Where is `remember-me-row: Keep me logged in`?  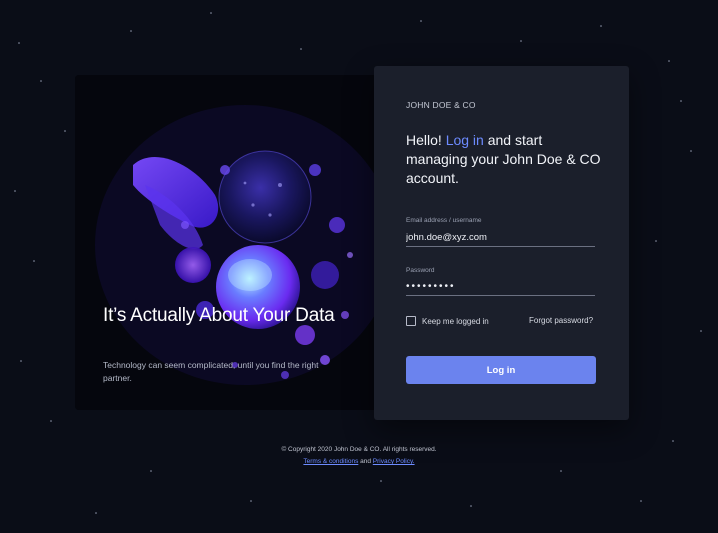
remember-me-row: Keep me logged in is located at coordinates (447, 321).